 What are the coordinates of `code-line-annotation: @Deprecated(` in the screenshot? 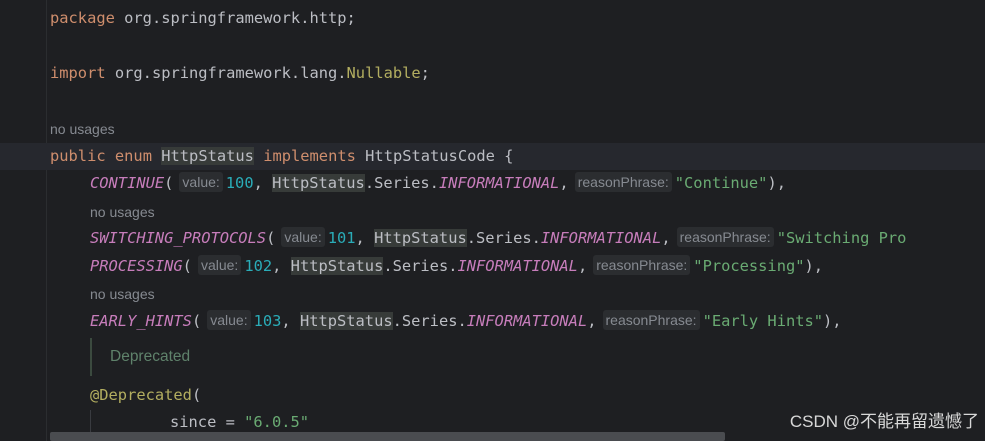 It's located at (145, 395).